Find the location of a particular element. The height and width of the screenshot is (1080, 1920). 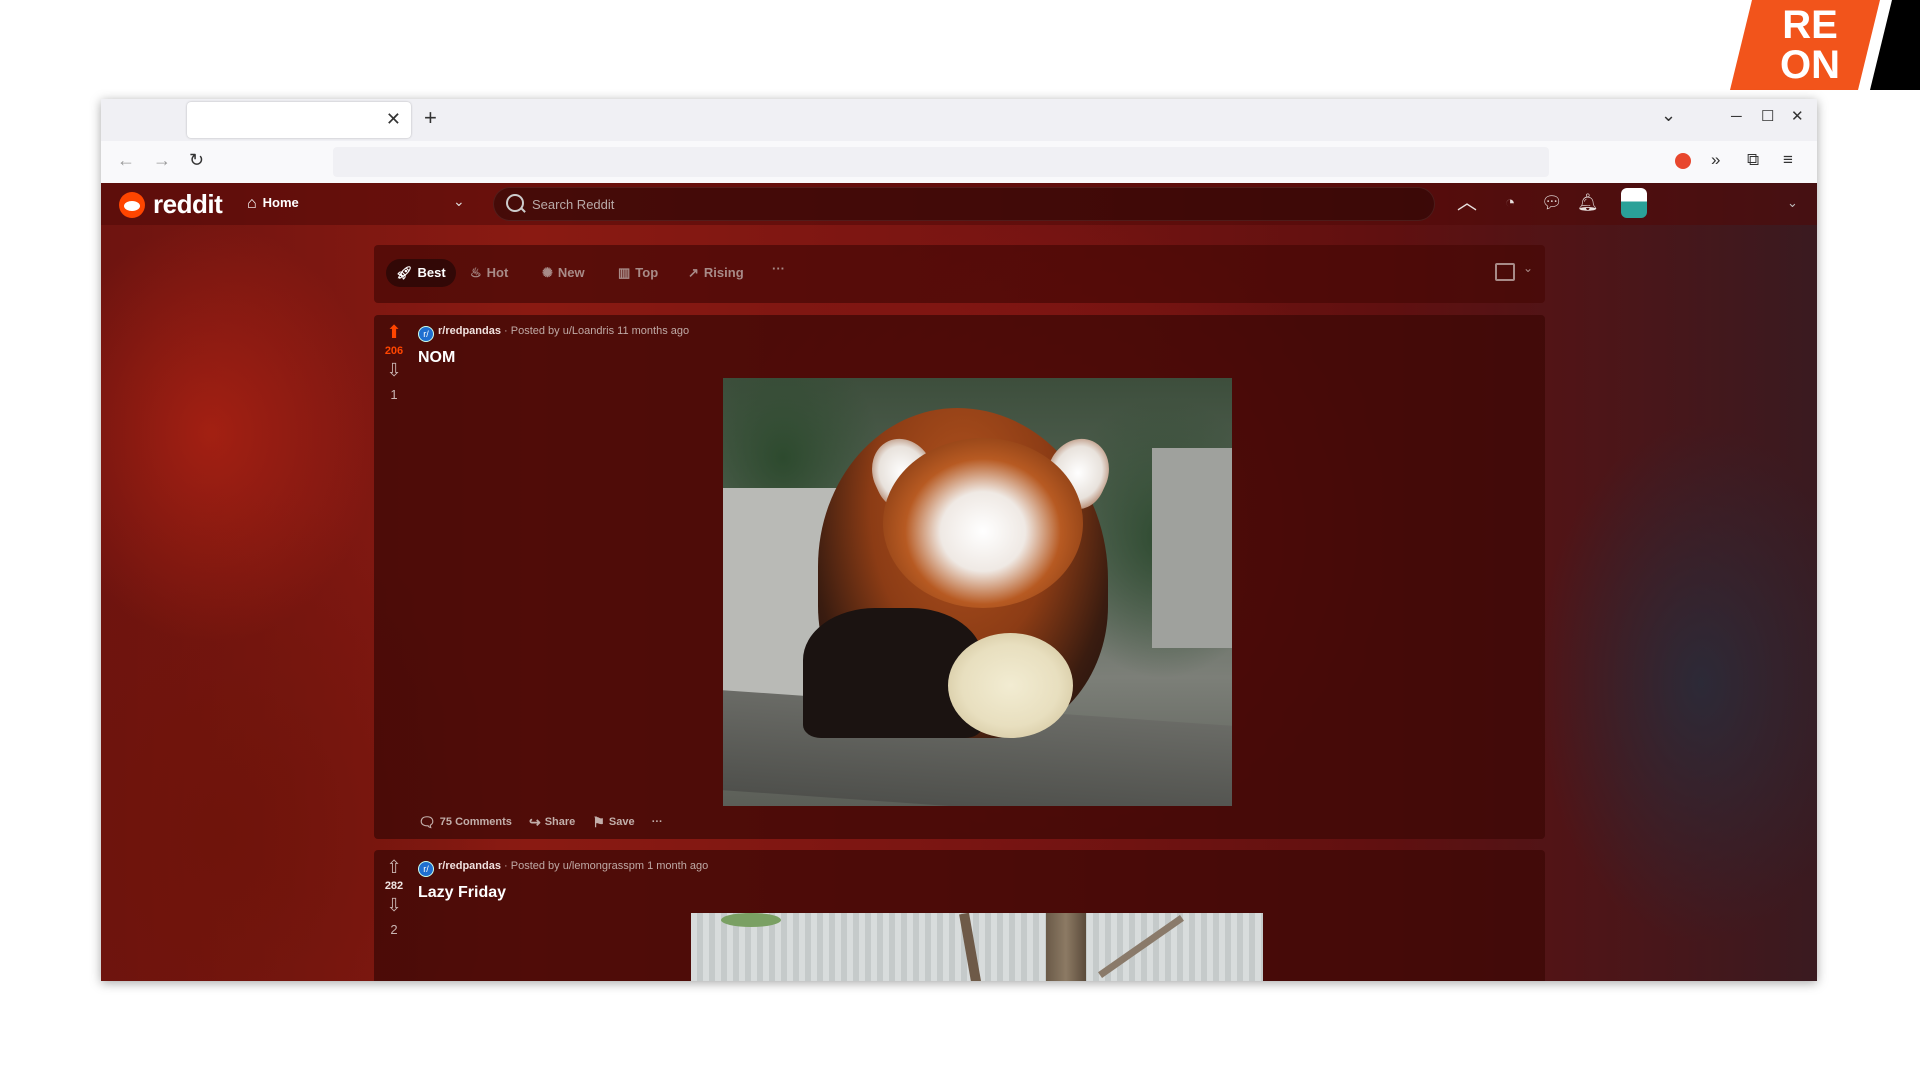

reddit-logo-icon is located at coordinates (132, 205).